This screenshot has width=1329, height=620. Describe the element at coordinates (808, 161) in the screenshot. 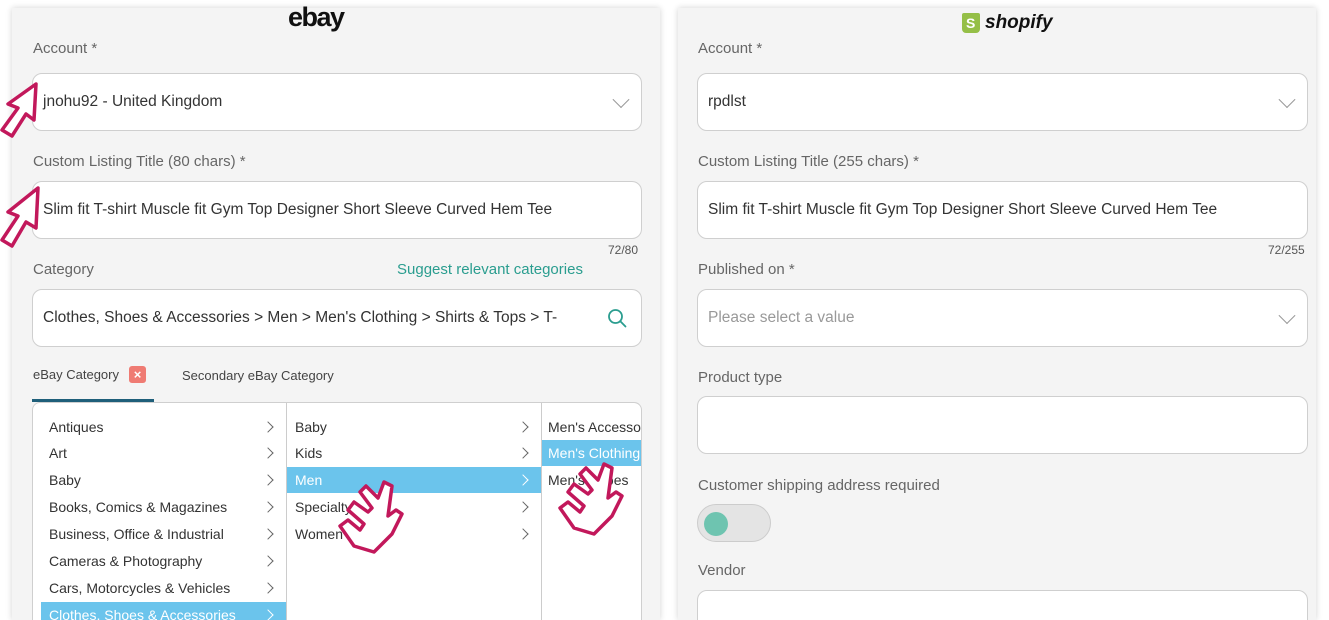

I see `shopify-title-label: Custom Listing Title (255 chars) *` at that location.